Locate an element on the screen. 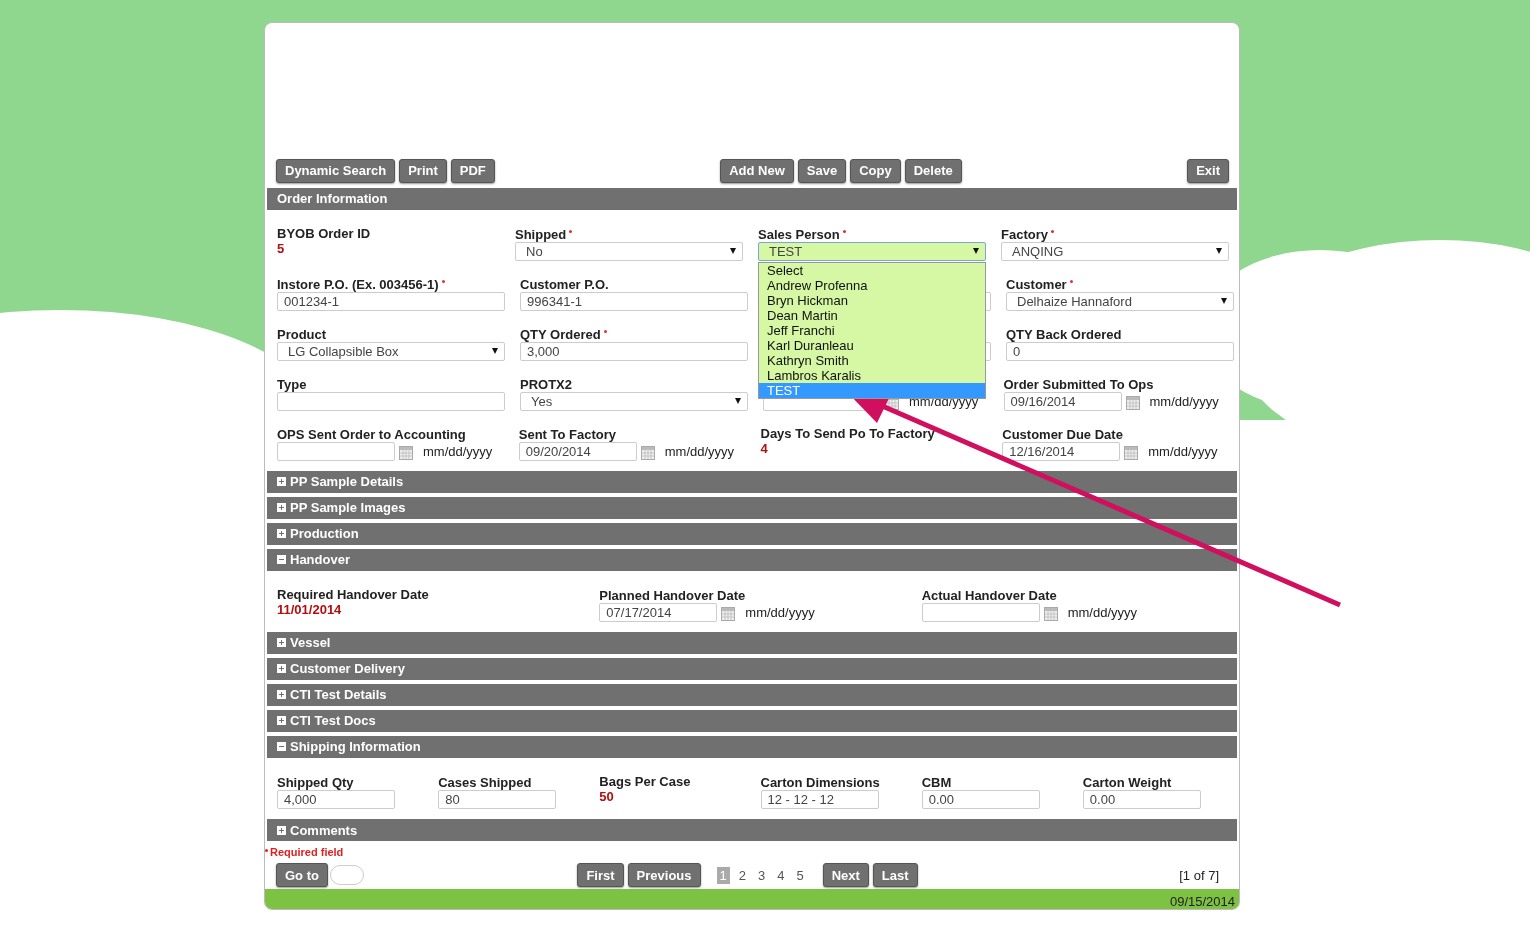  field-label: Actual Handover Date is located at coordinates (989, 595).